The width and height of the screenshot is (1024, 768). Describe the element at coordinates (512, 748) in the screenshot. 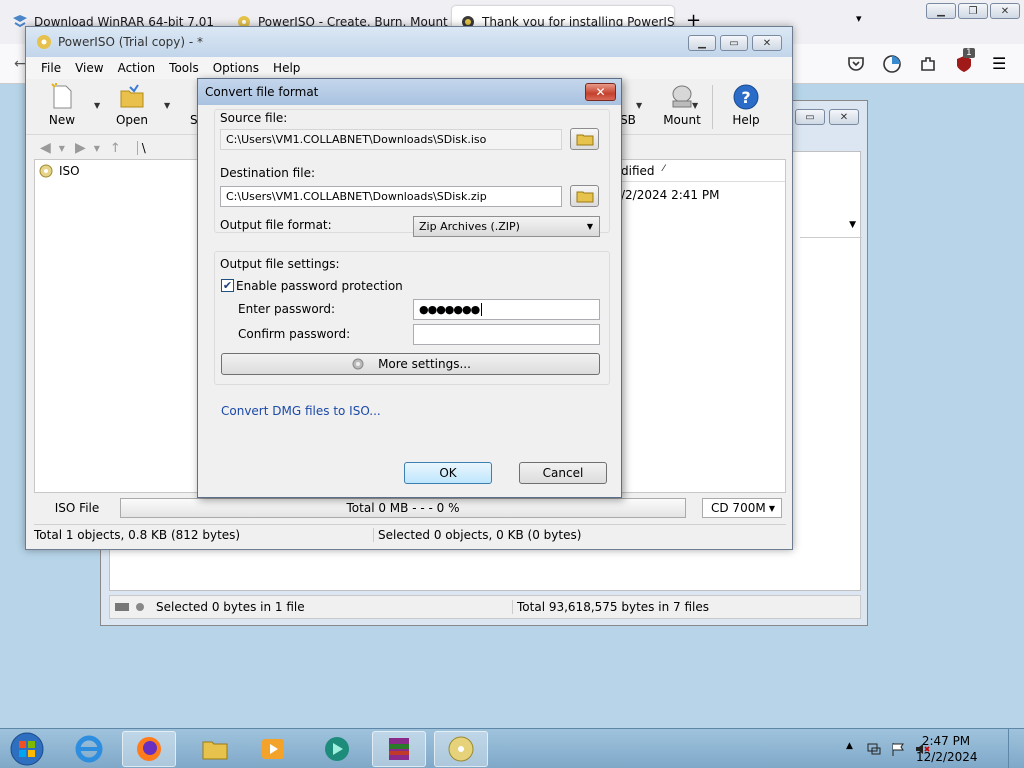

I see `taskbar: ▲ 2:47 PM 12/2/2024` at that location.